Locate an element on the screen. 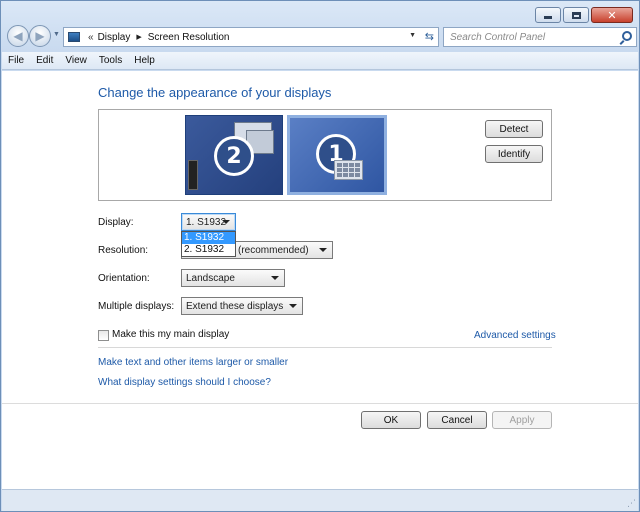 This screenshot has width=640, height=512. menu-view: View is located at coordinates (76, 60).